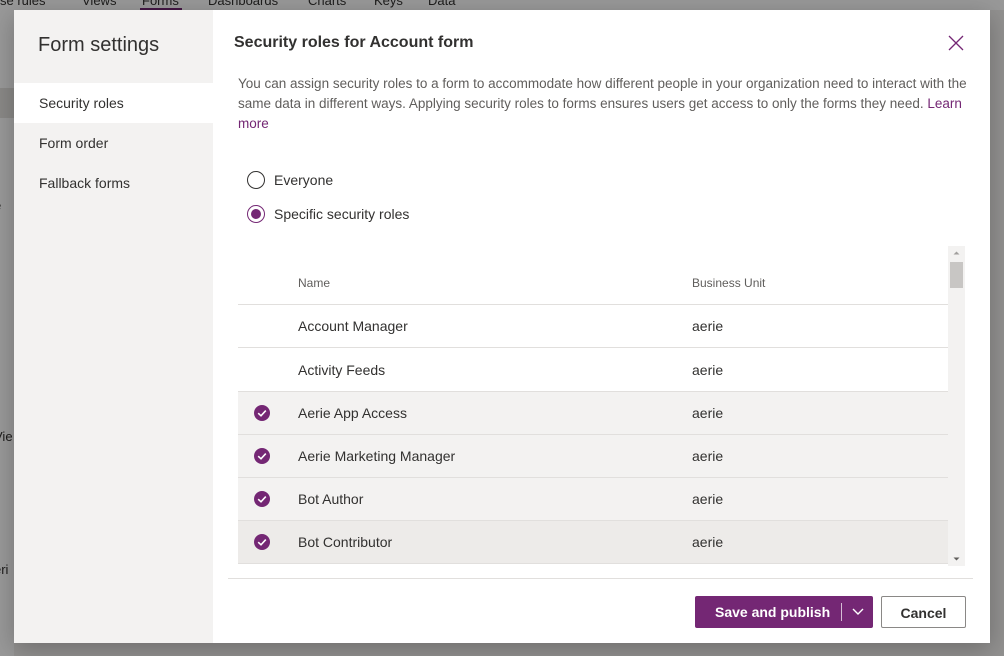 The height and width of the screenshot is (656, 1004). Describe the element at coordinates (99, 45) in the screenshot. I see `sidebar-title: Form settings` at that location.